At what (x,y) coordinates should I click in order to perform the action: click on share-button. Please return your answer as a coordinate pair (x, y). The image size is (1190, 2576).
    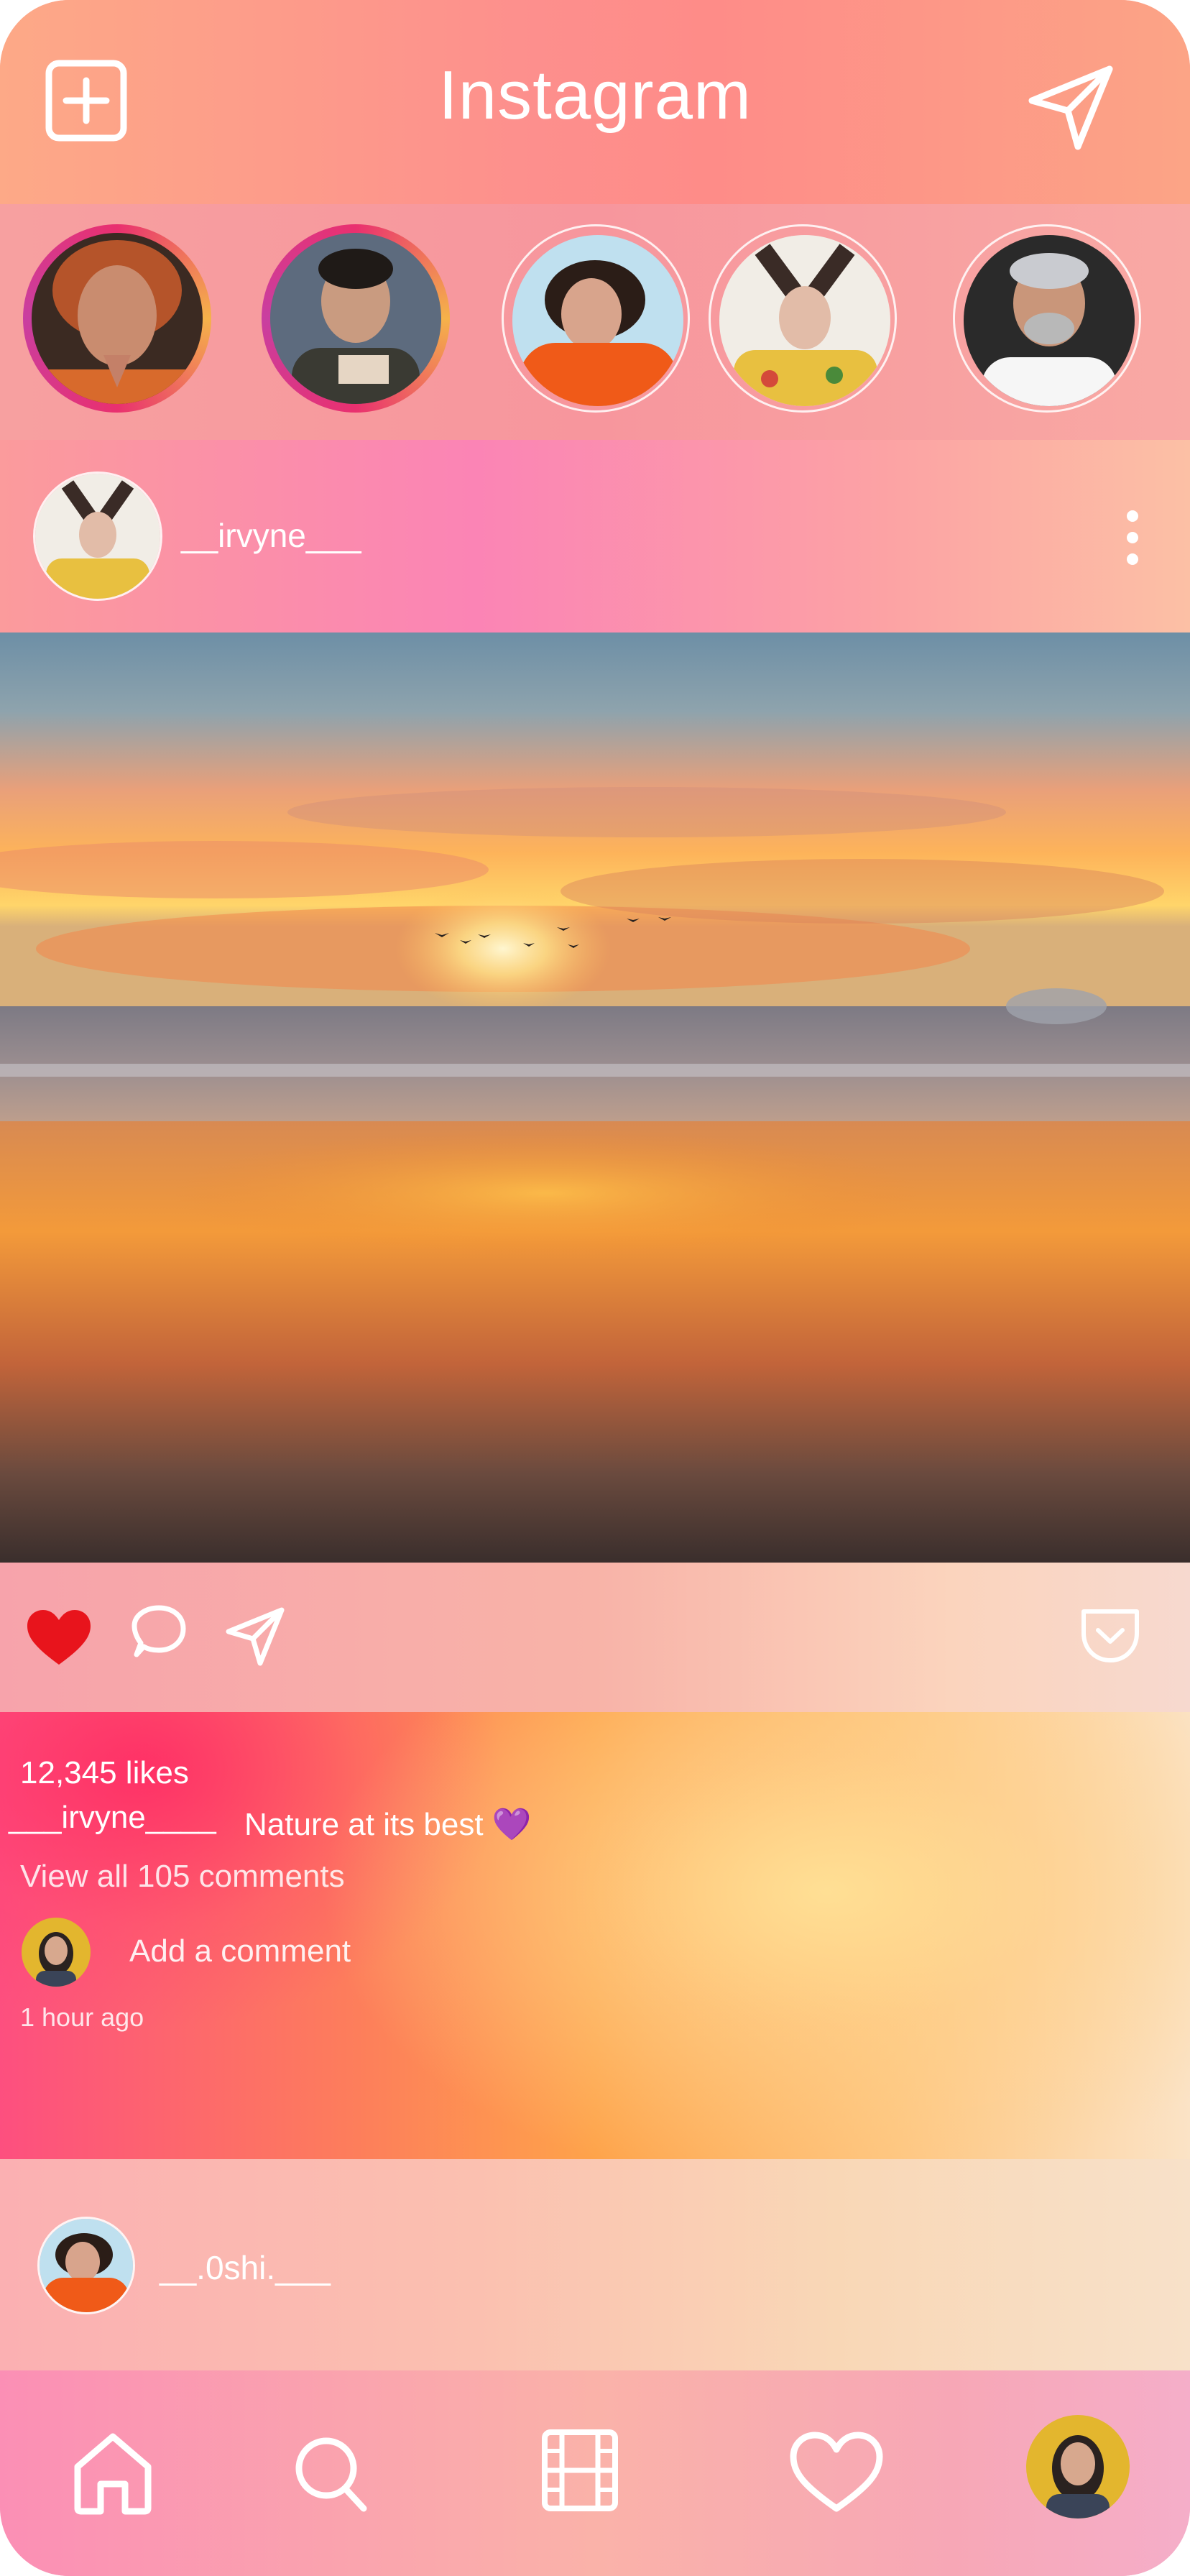
    Looking at the image, I should click on (255, 1637).